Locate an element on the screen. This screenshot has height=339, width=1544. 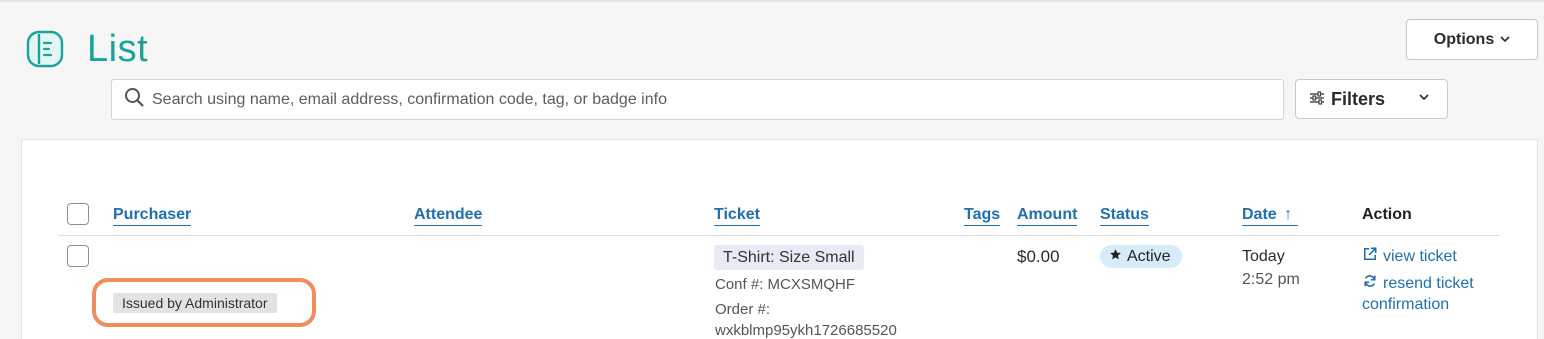
date-time: 2:52 pm is located at coordinates (1271, 279).